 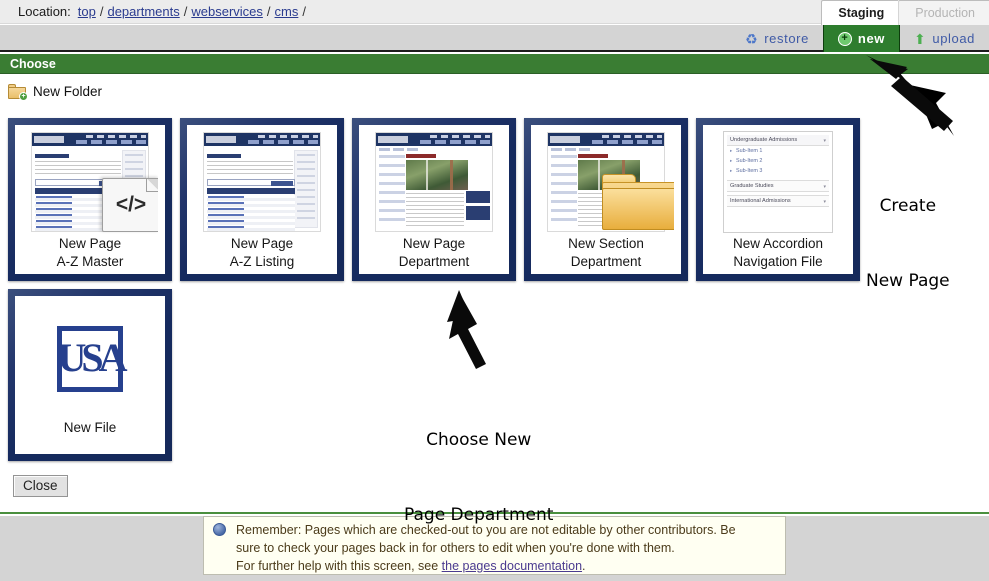 What do you see at coordinates (494, 64) in the screenshot?
I see `choose-header: Choose` at bounding box center [494, 64].